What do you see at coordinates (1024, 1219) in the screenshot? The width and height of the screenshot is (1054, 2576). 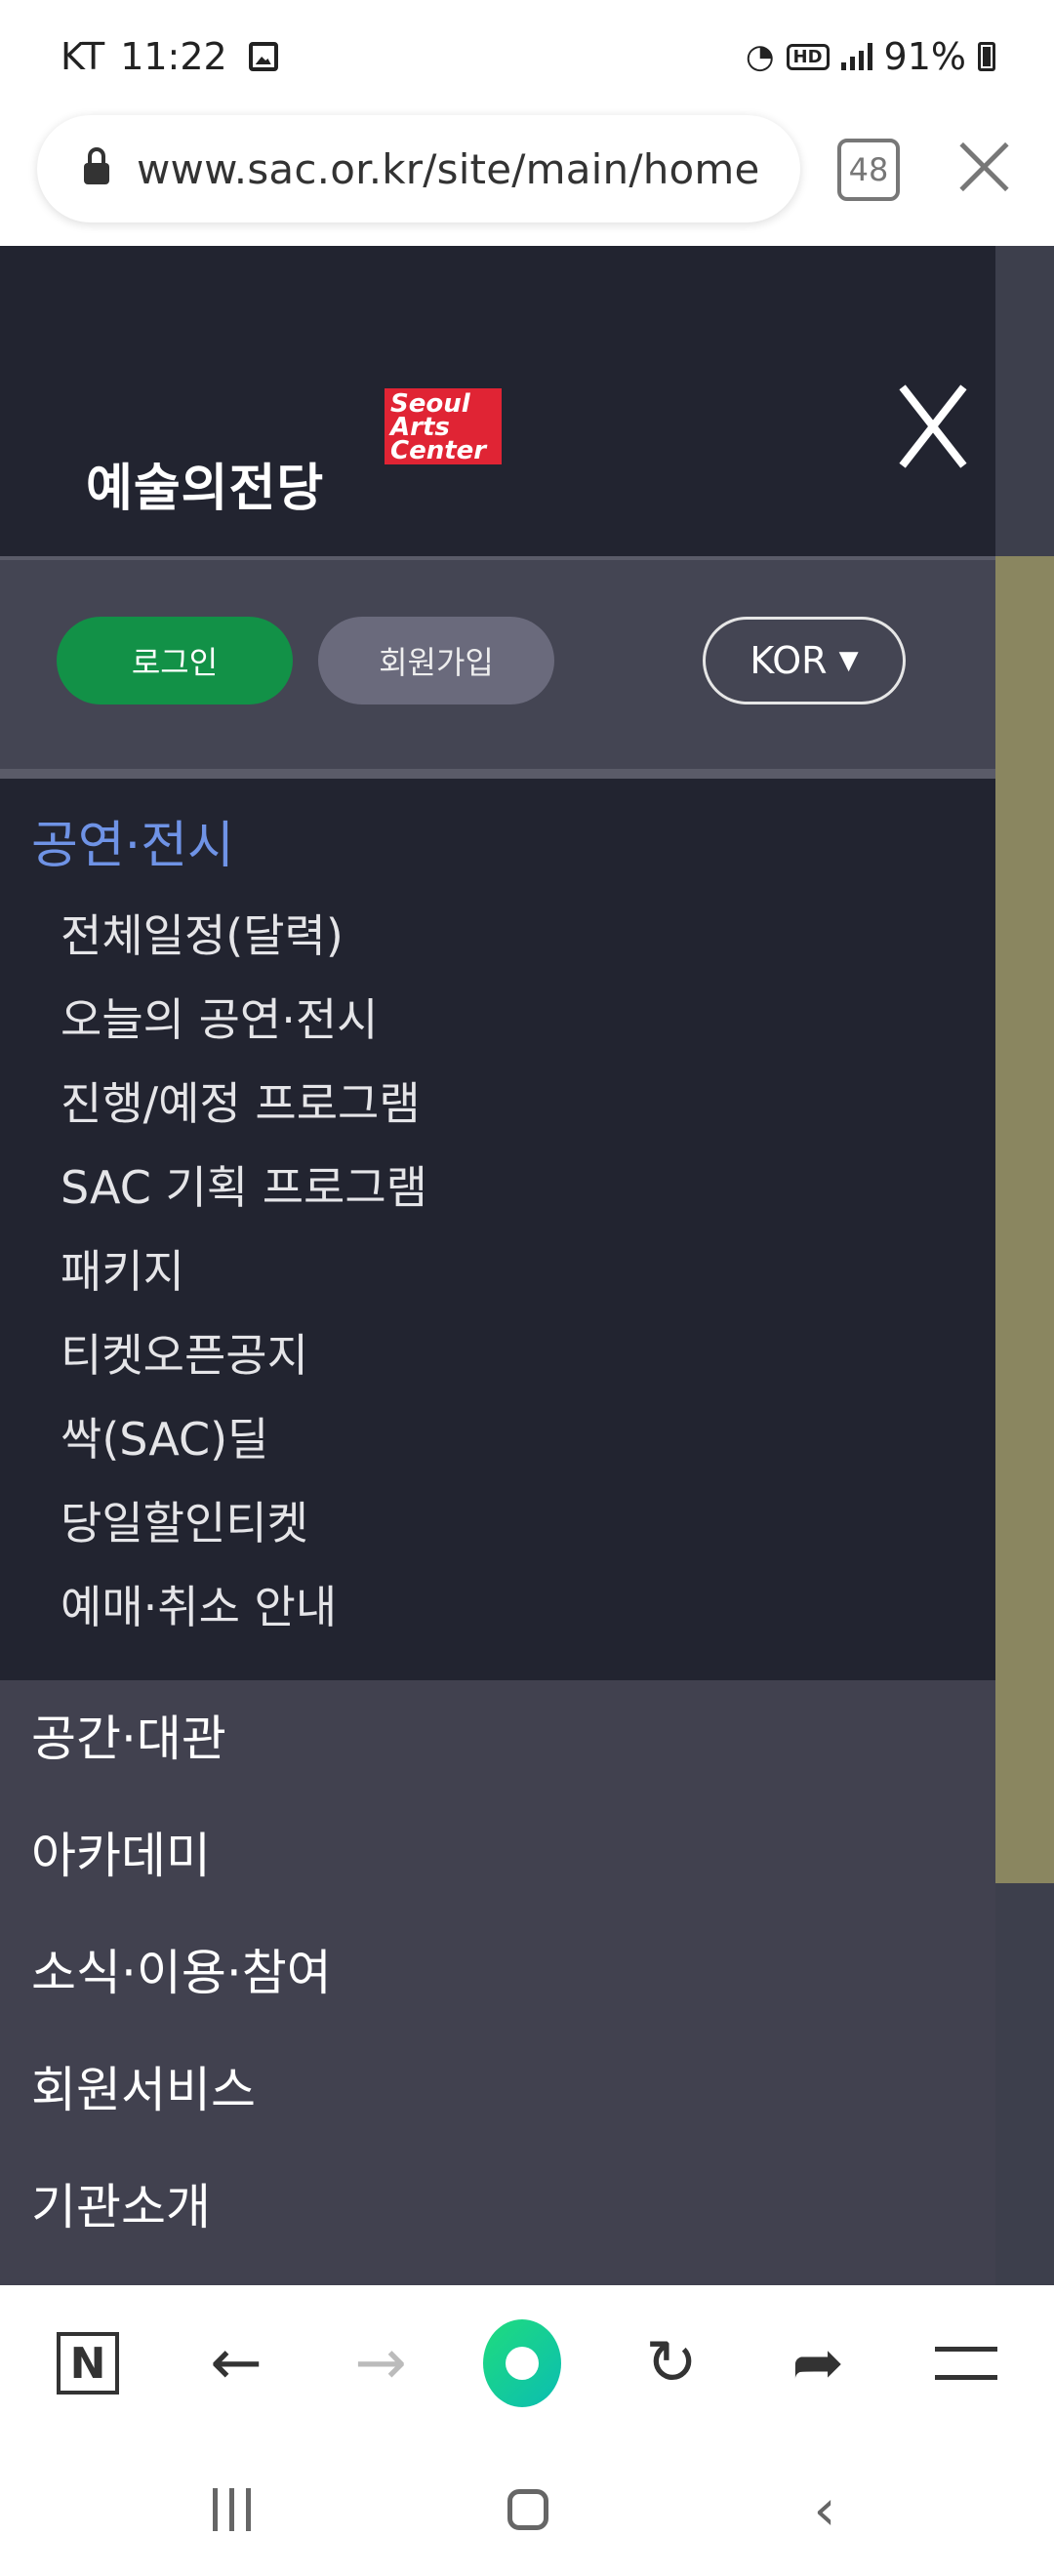 I see `background-banner` at bounding box center [1024, 1219].